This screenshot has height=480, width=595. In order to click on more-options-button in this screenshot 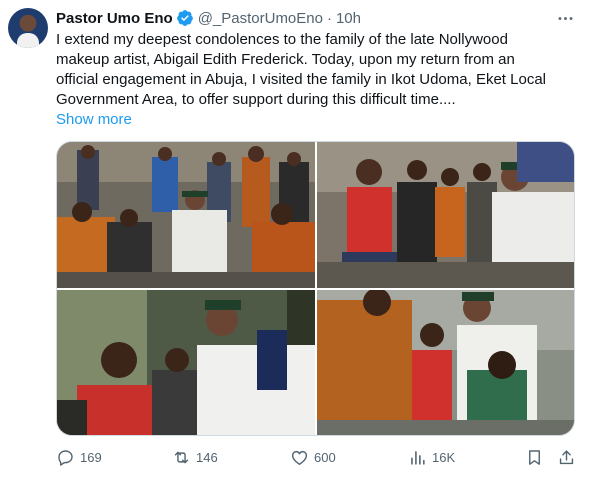, I will do `click(565, 18)`.